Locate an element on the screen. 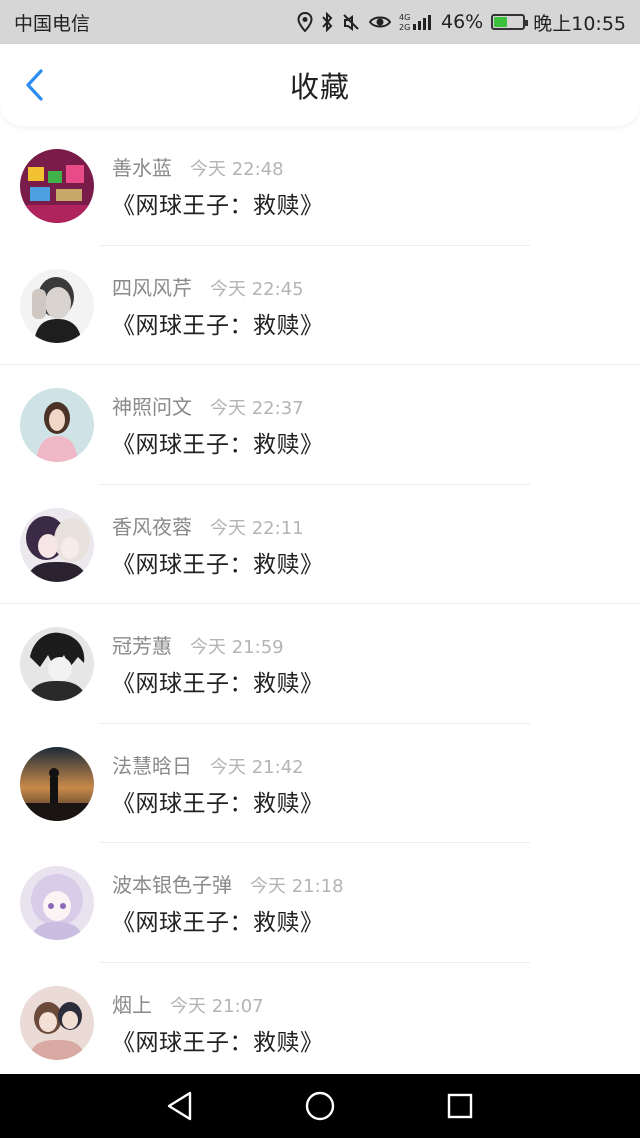 This screenshot has height=1138, width=640. timestamp: 今天 22:37 is located at coordinates (257, 408).